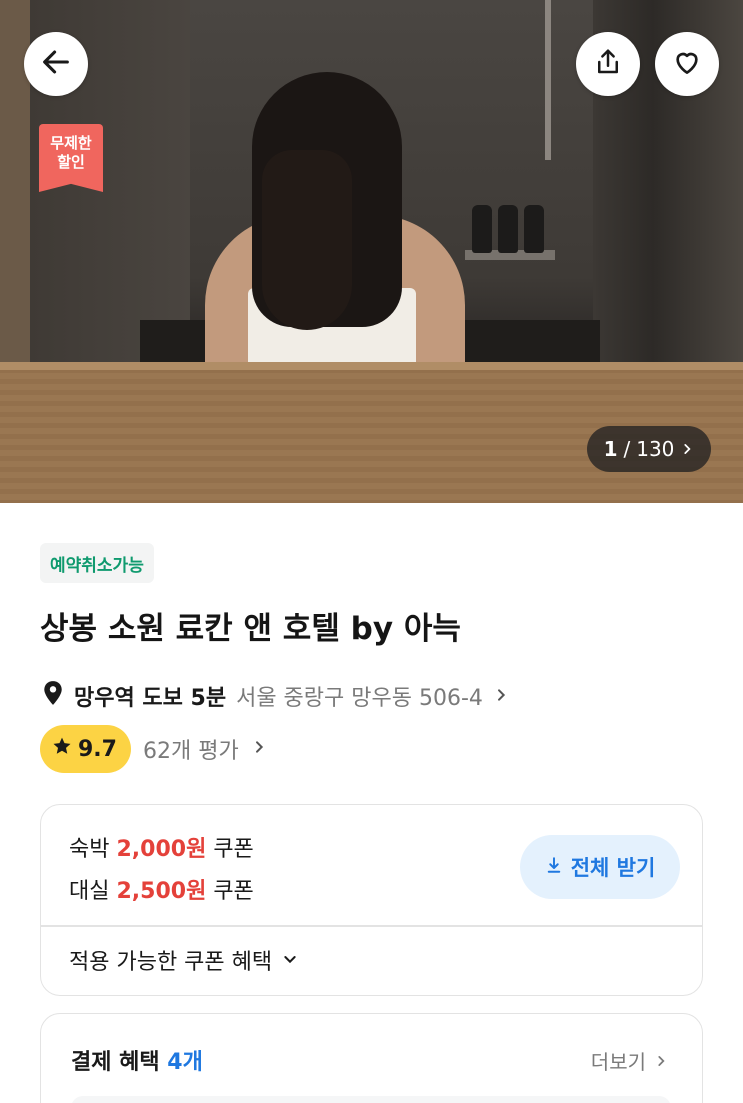 The image size is (743, 1103). I want to click on favorite-button, so click(687, 64).